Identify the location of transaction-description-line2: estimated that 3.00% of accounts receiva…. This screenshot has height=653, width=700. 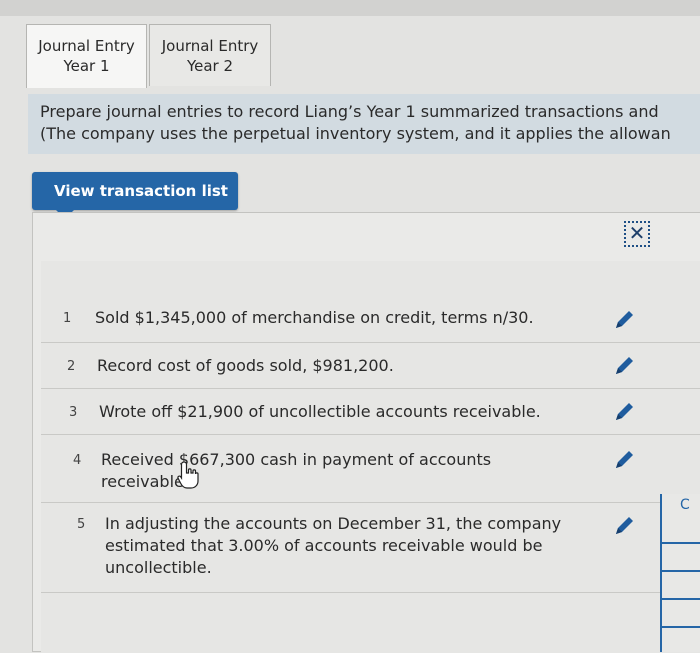
(324, 545).